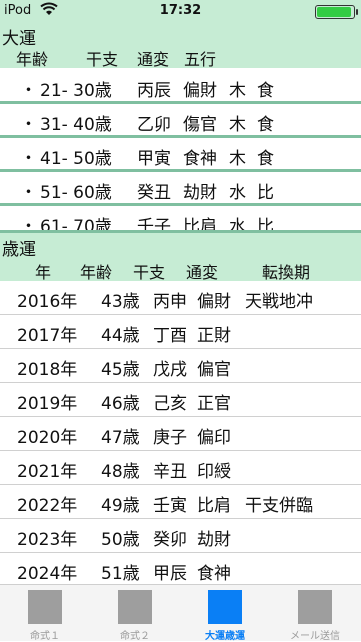  I want to click on tab-bar: 命式１ 命式２ 大運歳運 メール送信, so click(180, 613).